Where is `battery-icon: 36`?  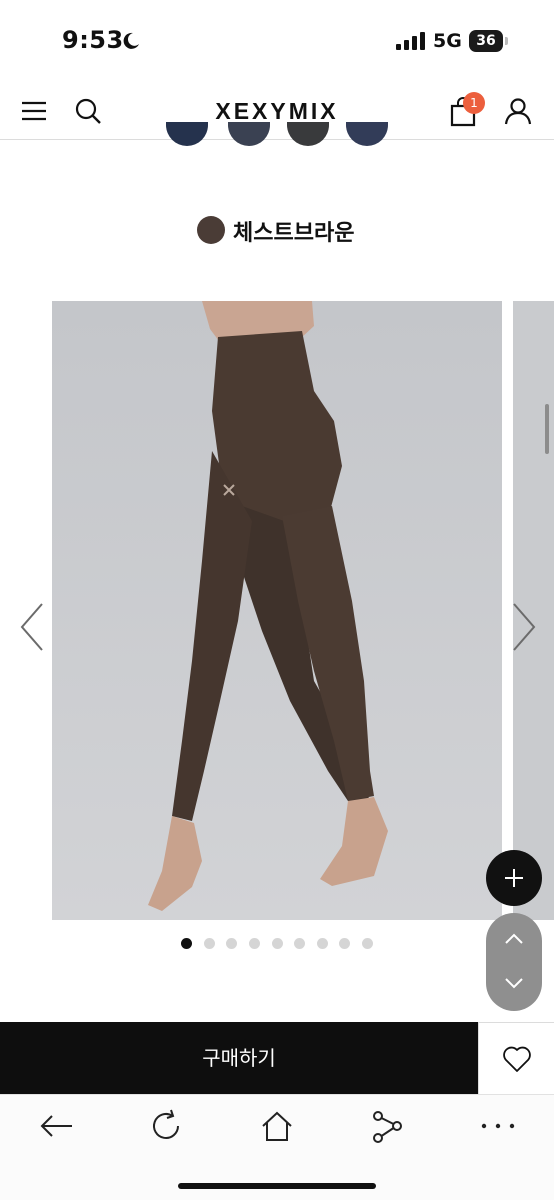
battery-icon: 36 is located at coordinates (489, 41).